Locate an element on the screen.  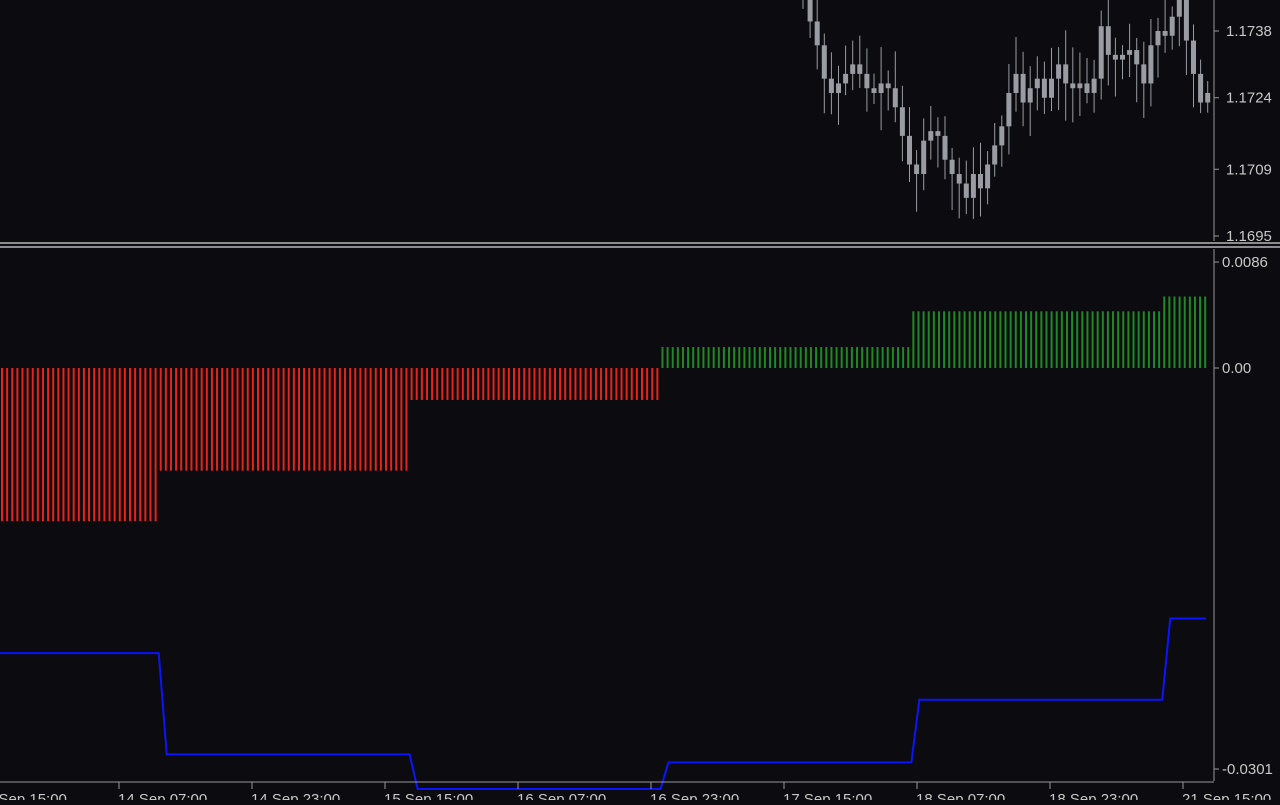
indicator-tick-label: 0.00 is located at coordinates (1236, 368).